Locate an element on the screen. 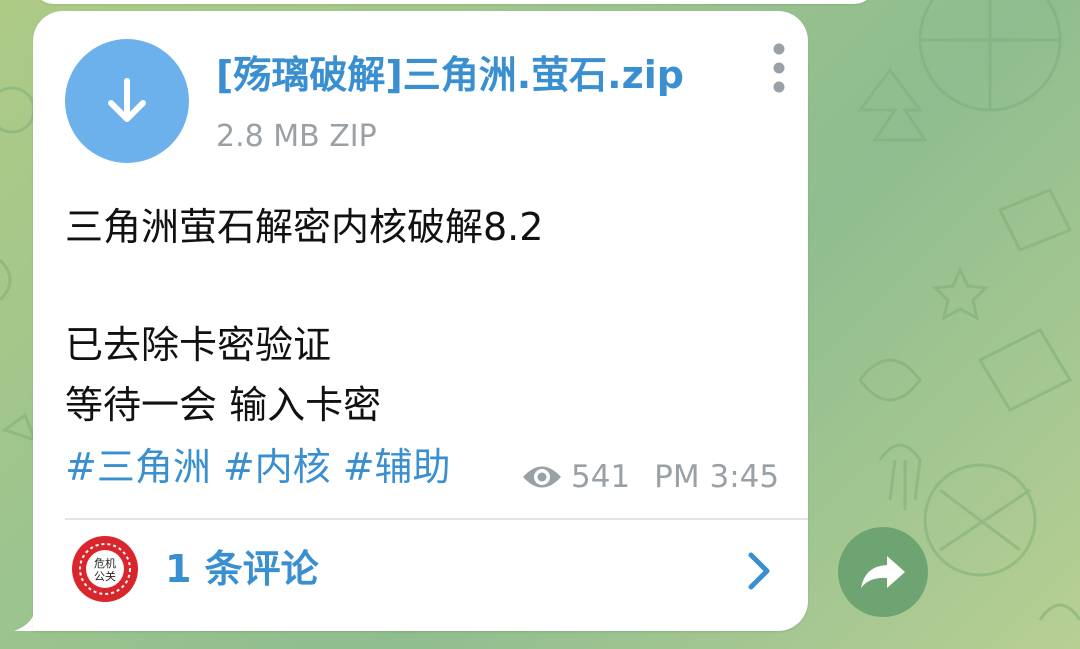  share-arrow-icon is located at coordinates (883, 572).